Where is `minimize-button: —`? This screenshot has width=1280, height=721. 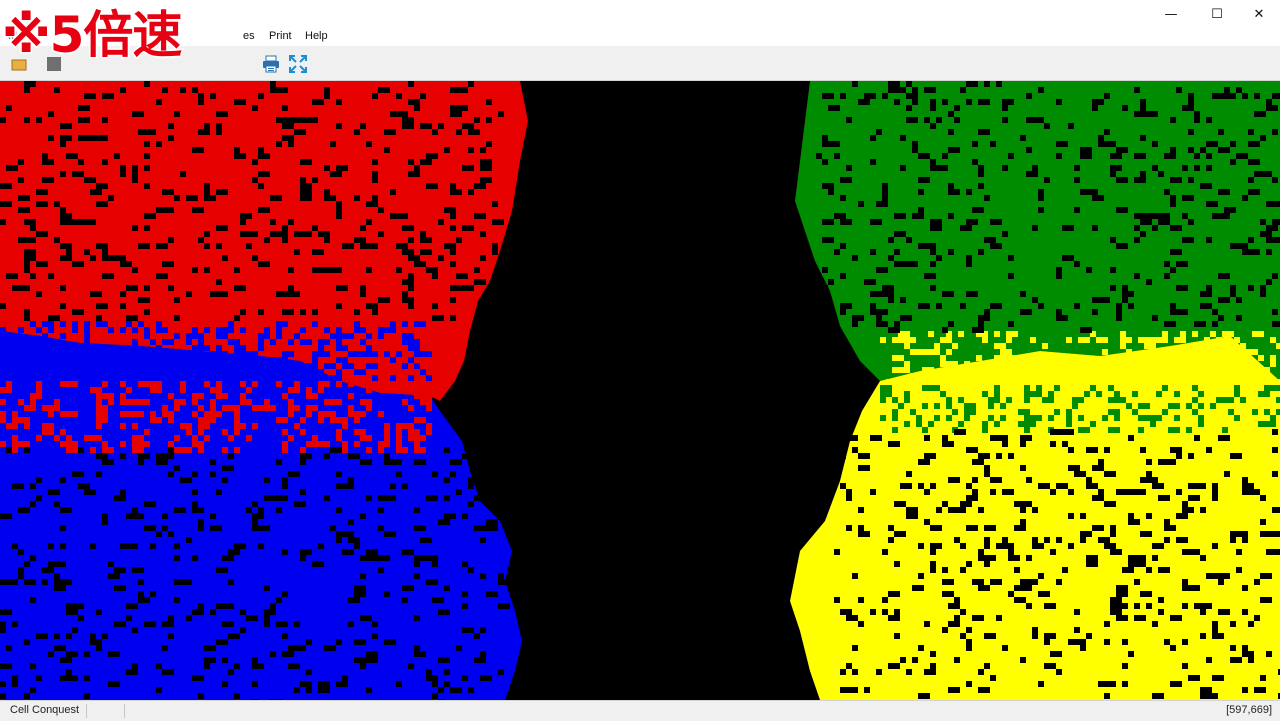 minimize-button: — is located at coordinates (1171, 14).